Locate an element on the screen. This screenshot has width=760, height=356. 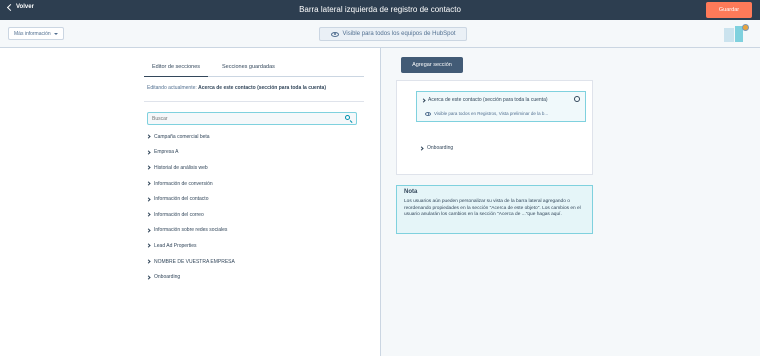
section-item-label: Información de conversión is located at coordinates (183, 183).